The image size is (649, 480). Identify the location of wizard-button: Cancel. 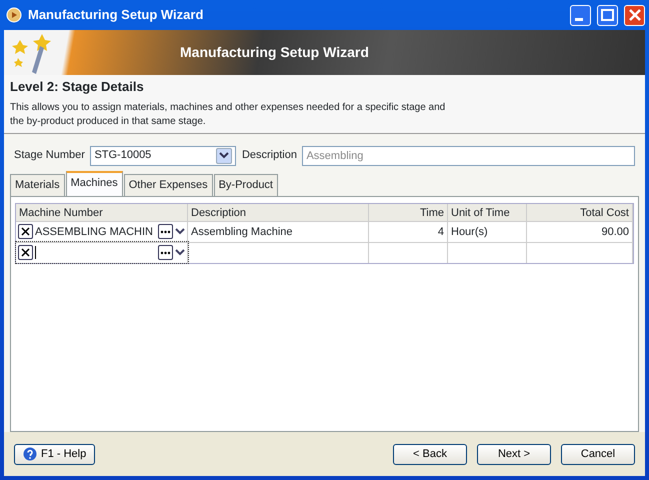
(598, 454).